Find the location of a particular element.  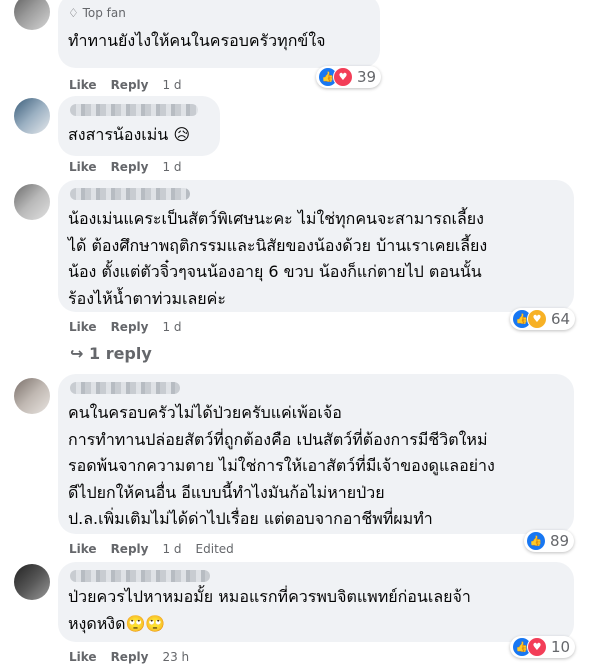

top-fan-badge: ♢ Top fan is located at coordinates (97, 13).